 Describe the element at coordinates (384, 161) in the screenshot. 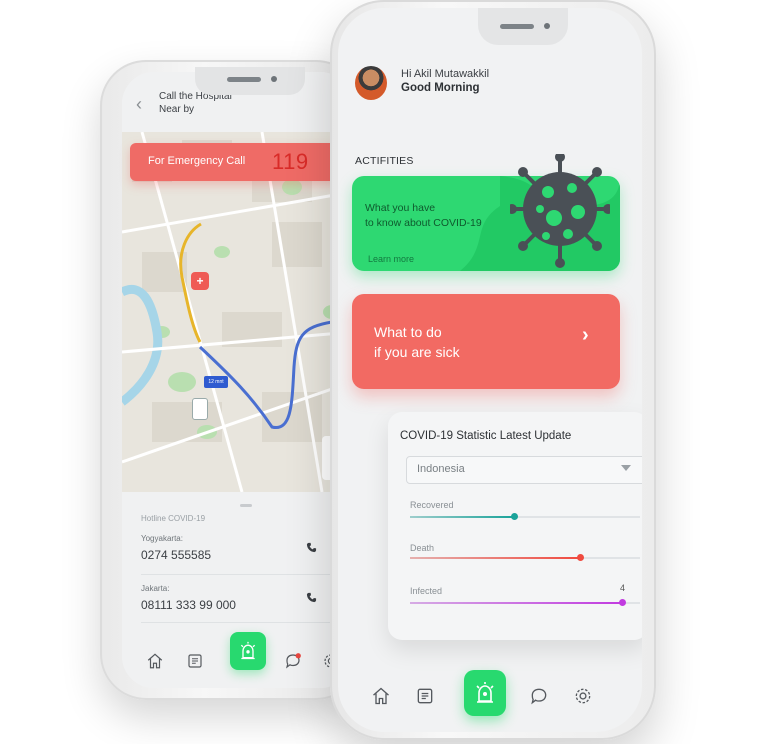

I see `section-title: ACTIFITIES` at that location.